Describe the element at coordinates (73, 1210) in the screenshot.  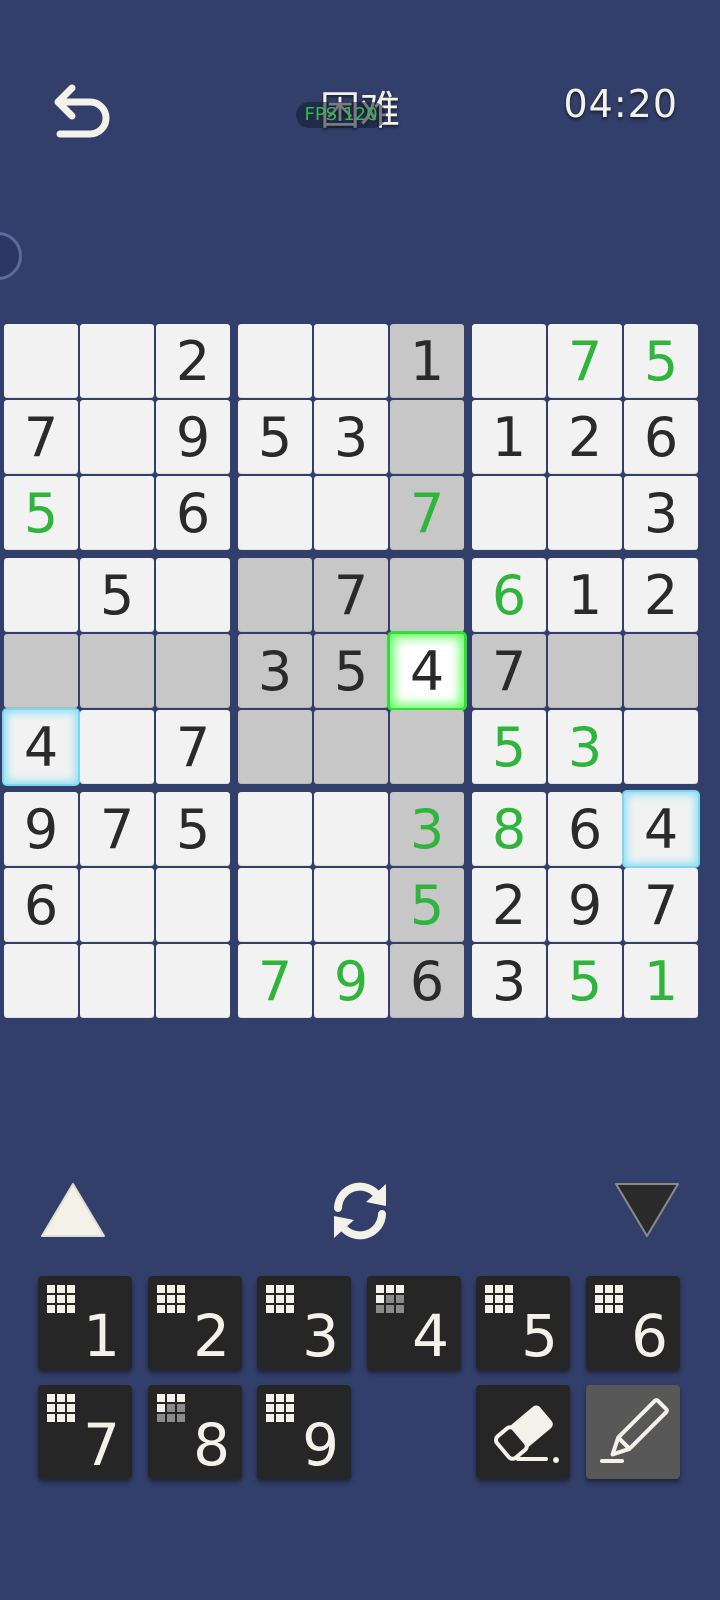
I see `triangle-up-icon` at that location.